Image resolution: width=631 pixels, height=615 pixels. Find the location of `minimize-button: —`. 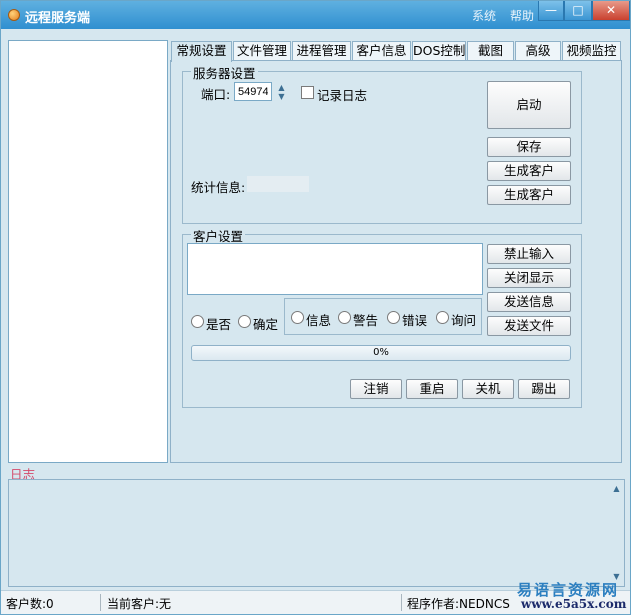

minimize-button: — is located at coordinates (551, 11).